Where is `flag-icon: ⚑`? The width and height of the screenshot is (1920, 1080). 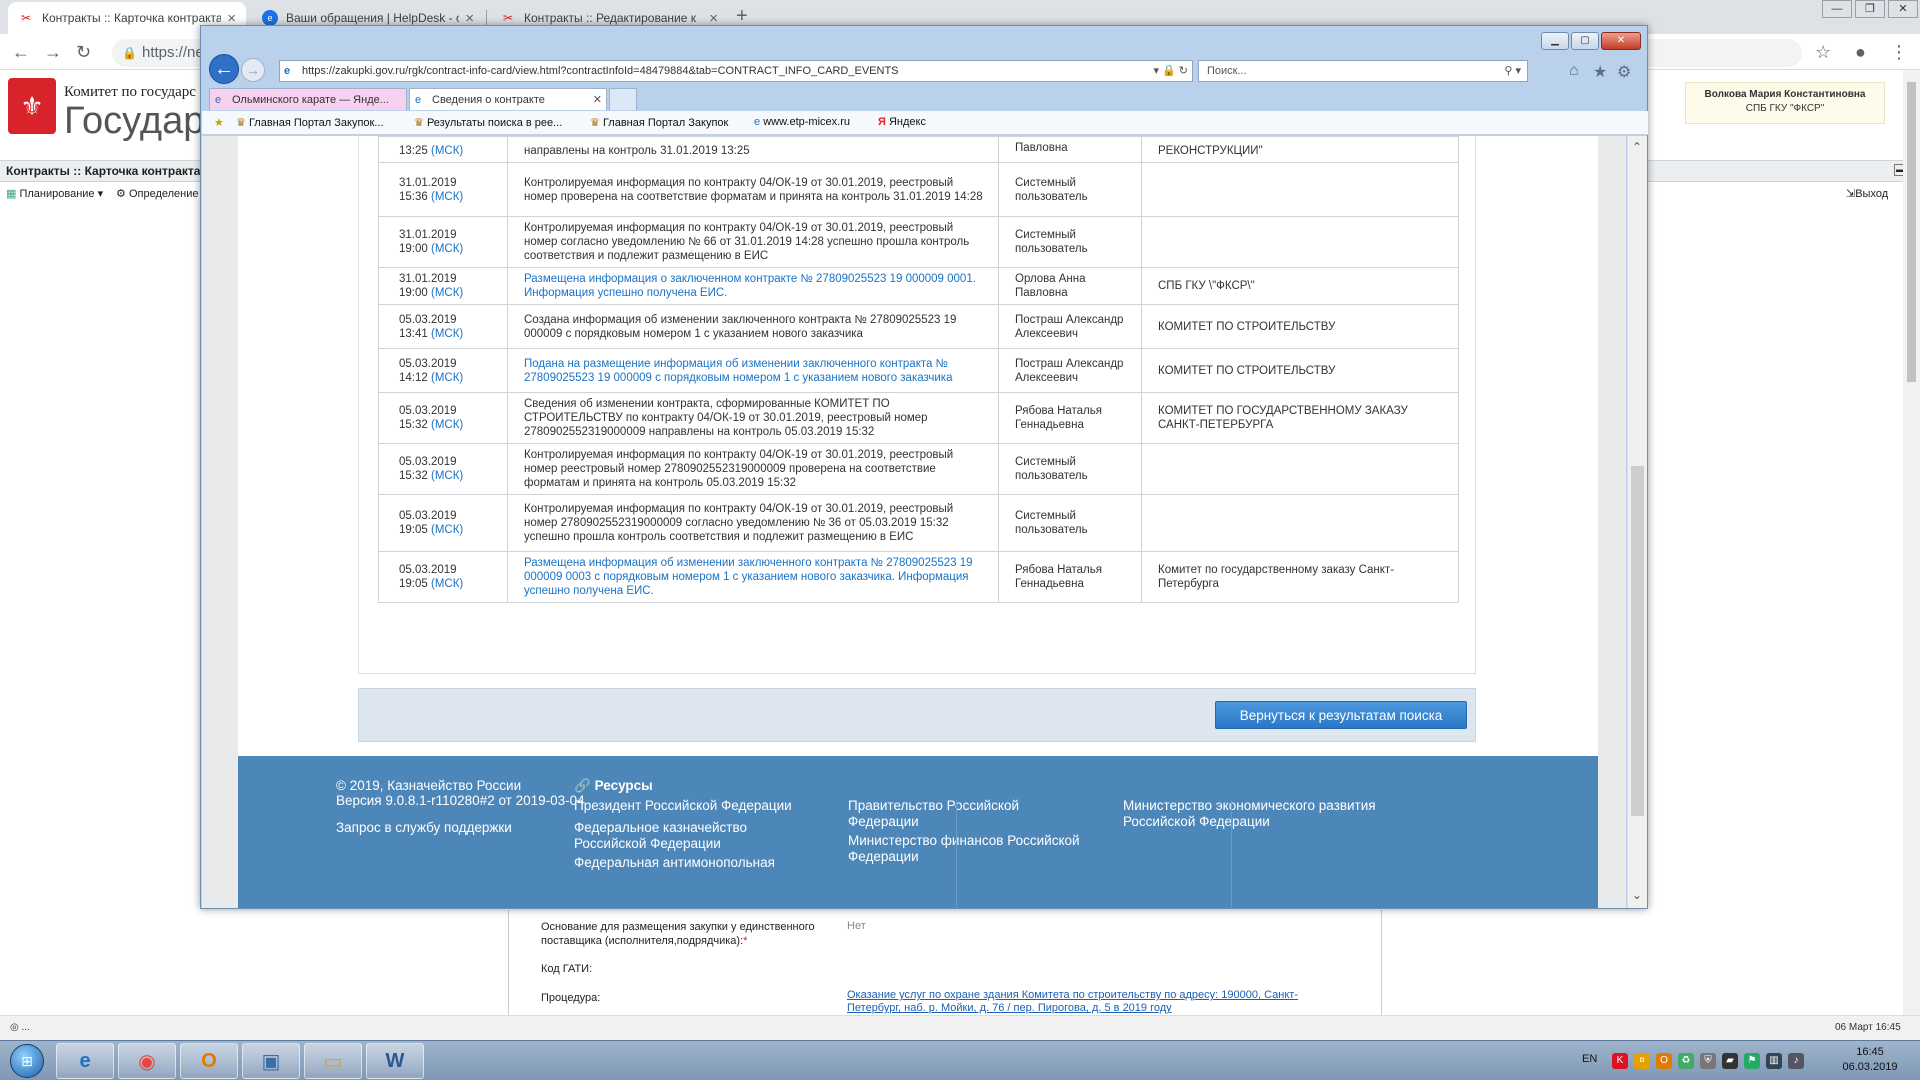 flag-icon: ⚑ is located at coordinates (1752, 1061).